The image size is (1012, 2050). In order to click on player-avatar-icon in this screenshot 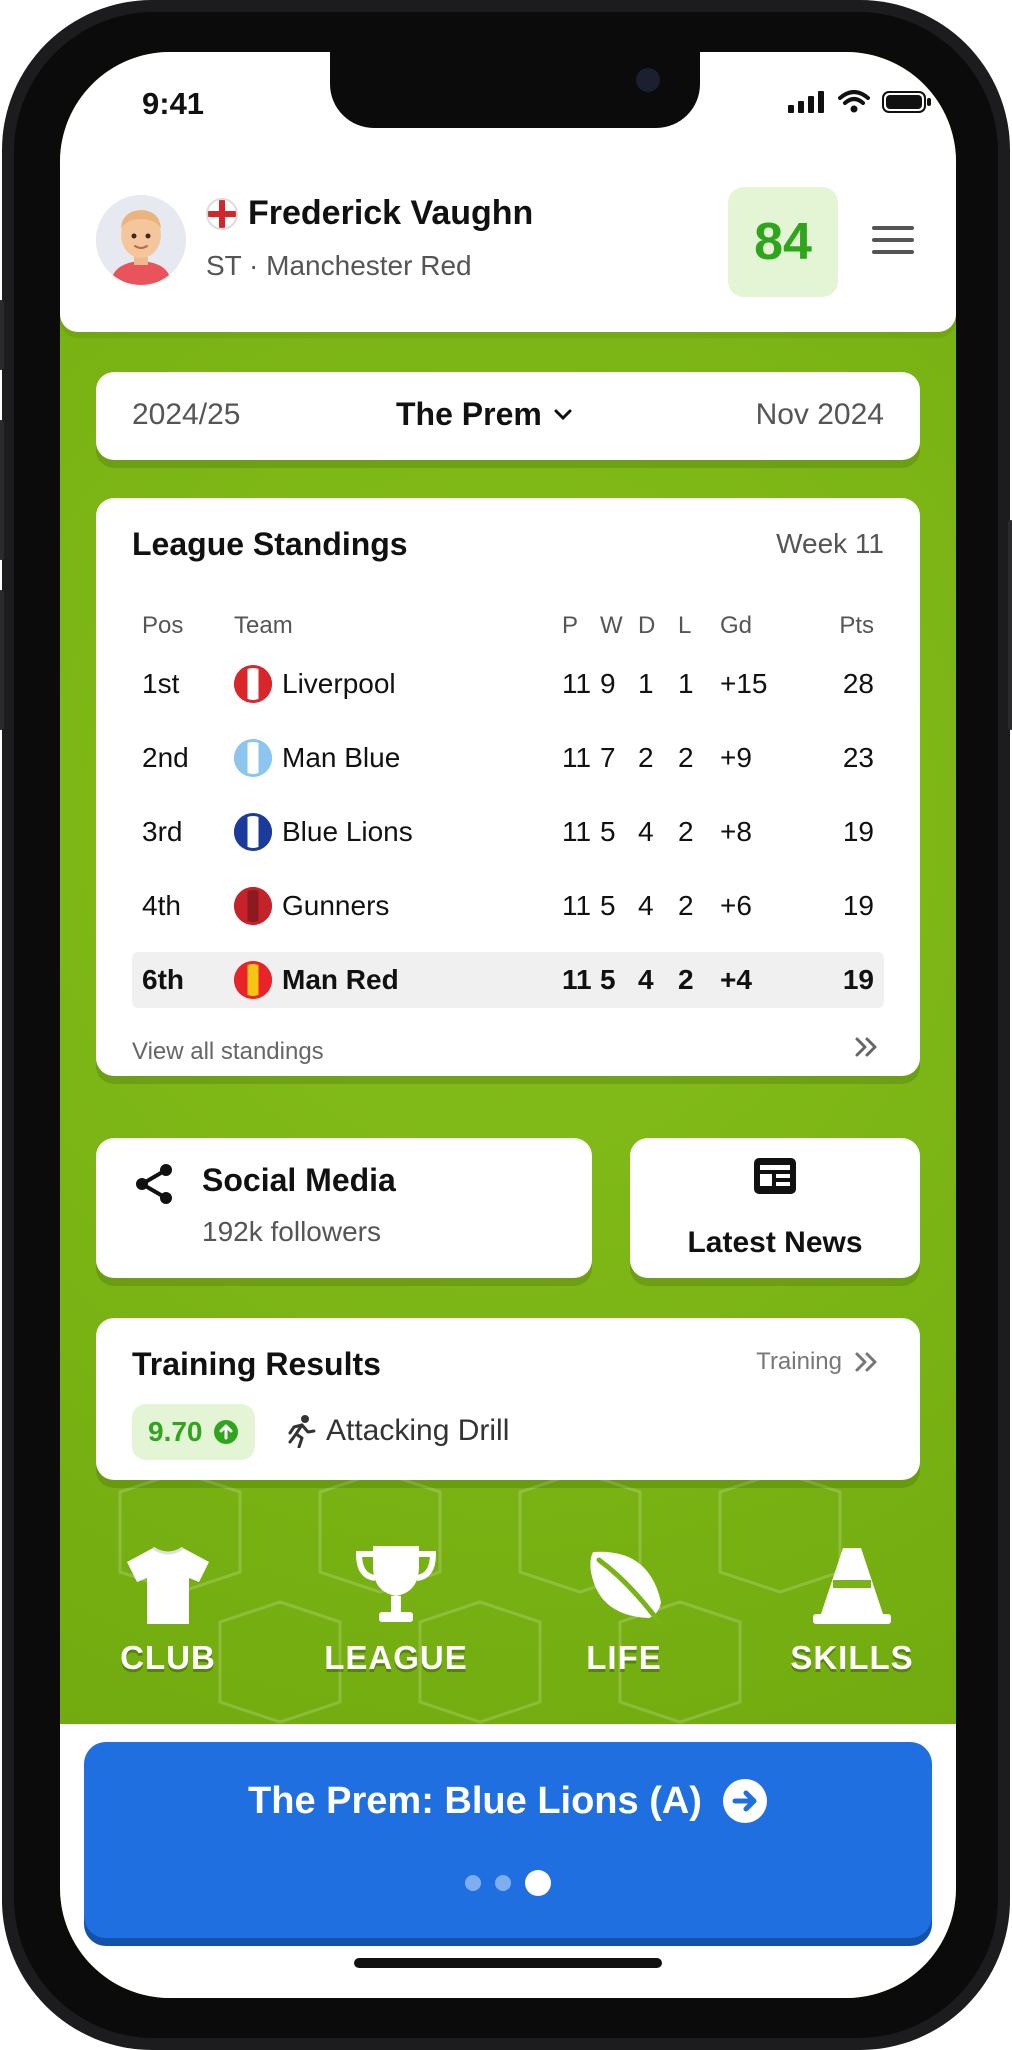, I will do `click(141, 240)`.